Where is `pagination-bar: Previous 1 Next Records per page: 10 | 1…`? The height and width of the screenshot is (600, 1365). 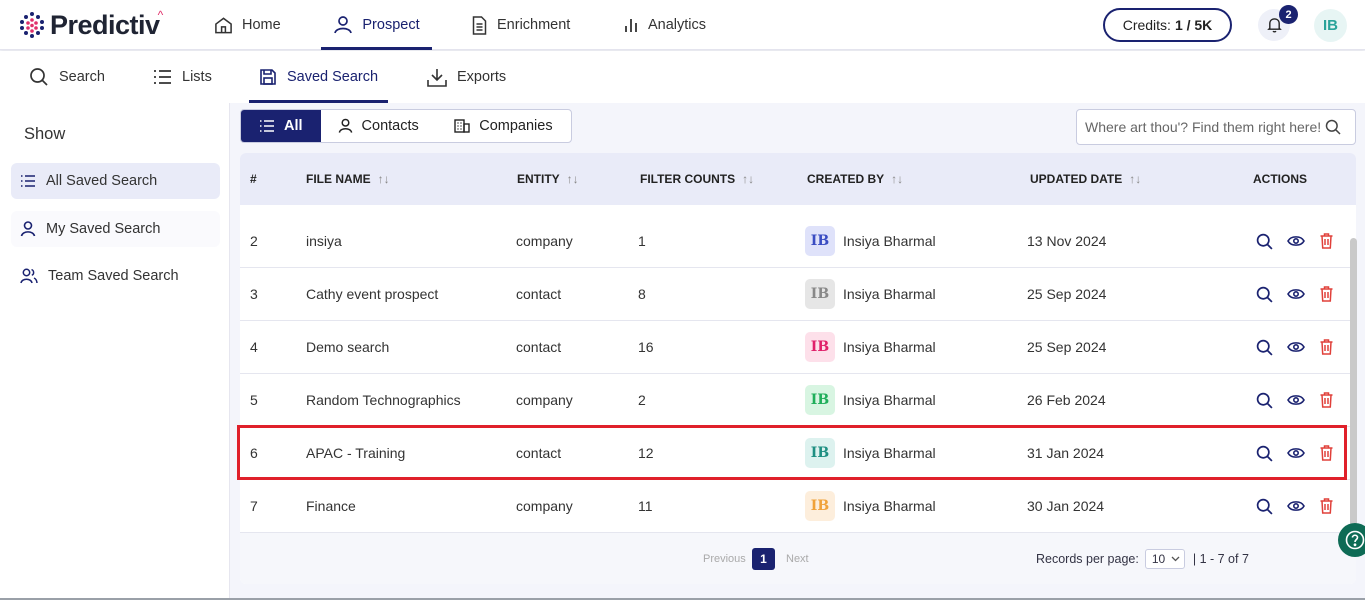 pagination-bar: Previous 1 Next Records per page: 10 | 1… is located at coordinates (798, 558).